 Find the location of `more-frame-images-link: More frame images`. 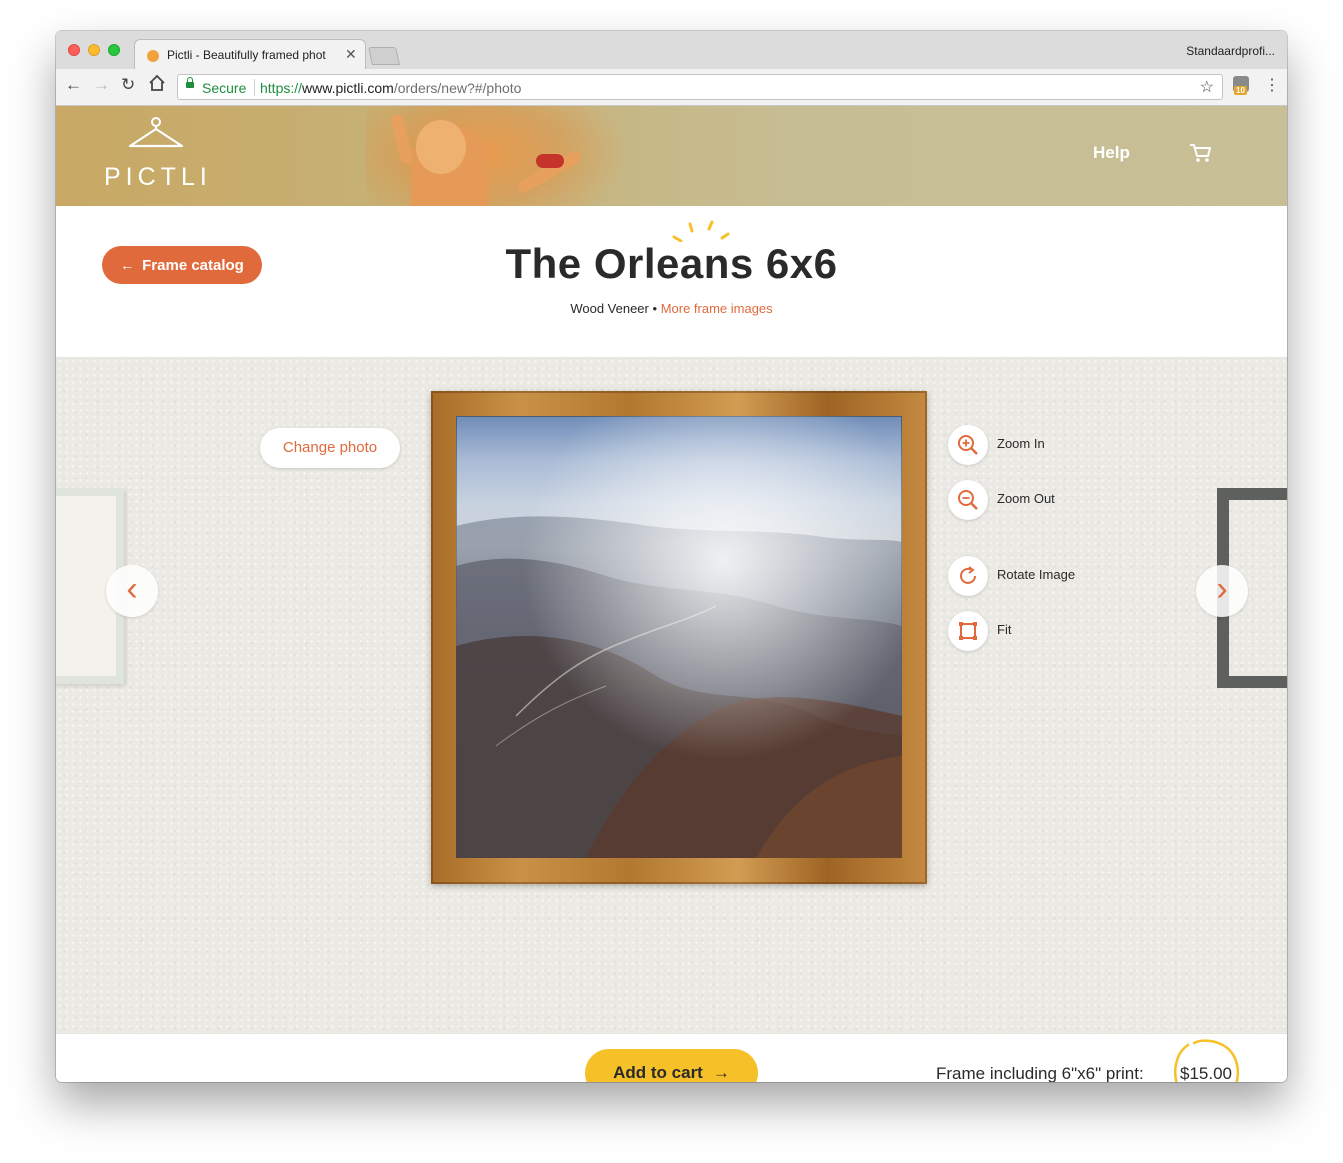

more-frame-images-link: More frame images is located at coordinates (717, 308).